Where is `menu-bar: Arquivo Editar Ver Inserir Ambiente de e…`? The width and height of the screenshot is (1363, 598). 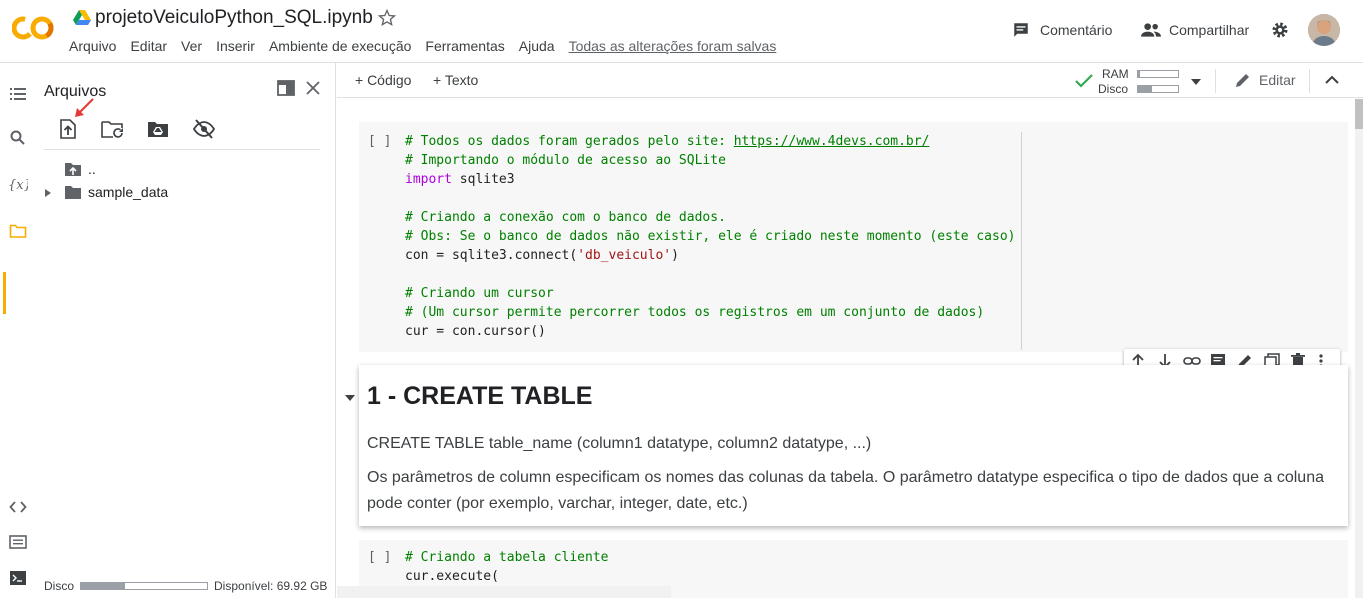 menu-bar: Arquivo Editar Ver Inserir Ambiente de e… is located at coordinates (429, 47).